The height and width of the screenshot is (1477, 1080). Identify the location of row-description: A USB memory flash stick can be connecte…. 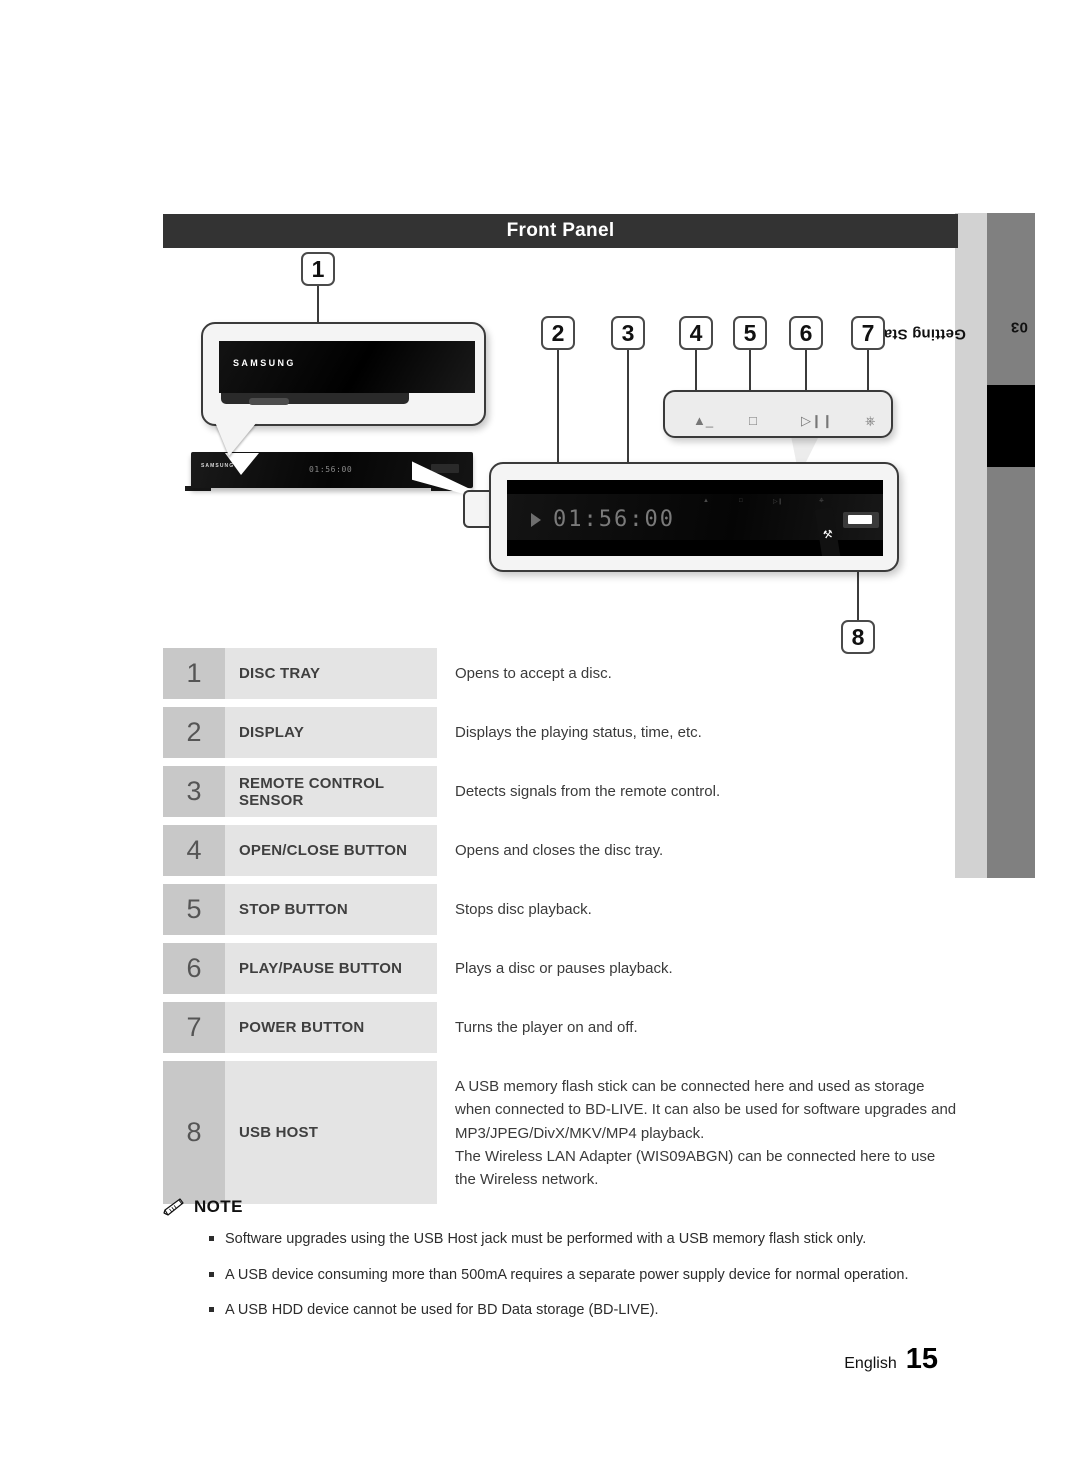
(697, 1132).